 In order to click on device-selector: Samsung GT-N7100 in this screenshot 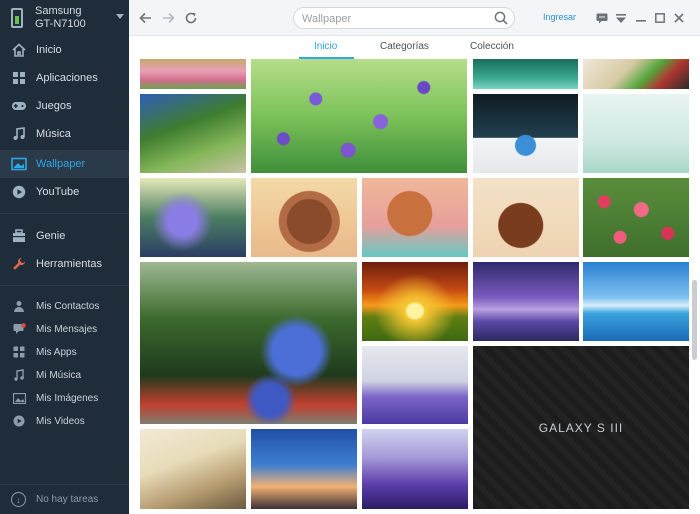, I will do `click(64, 18)`.